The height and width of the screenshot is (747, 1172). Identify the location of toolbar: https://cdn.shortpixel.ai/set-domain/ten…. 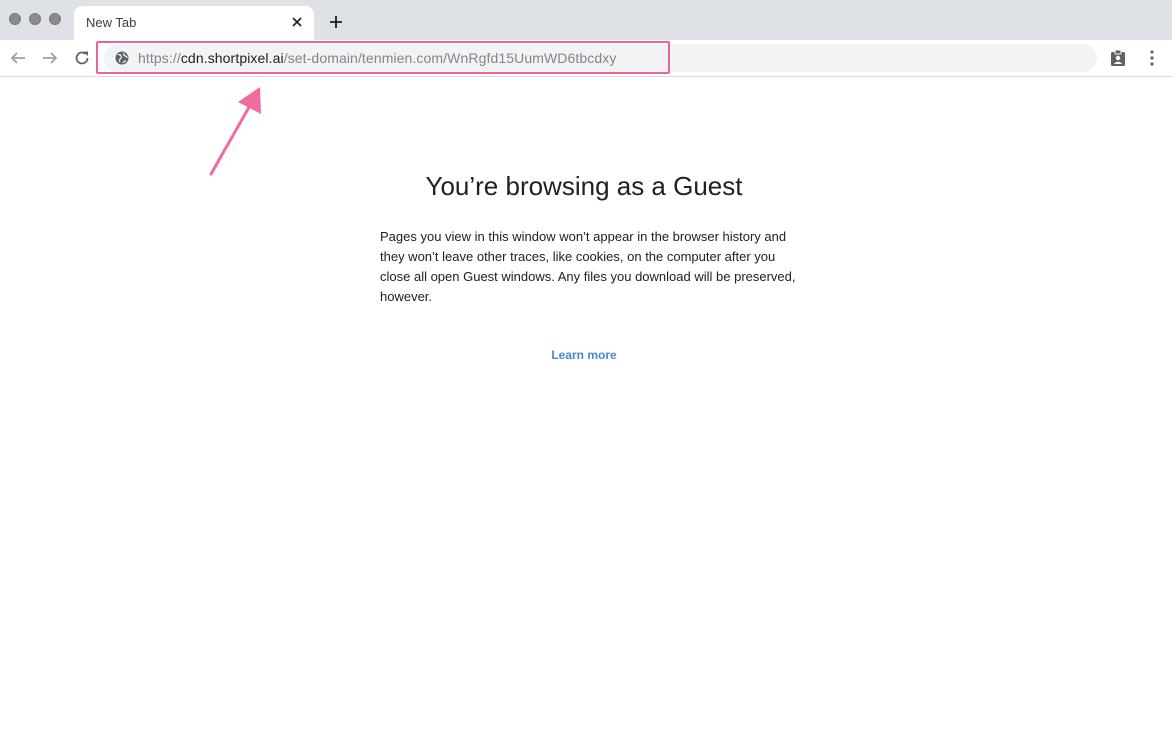
(586, 58).